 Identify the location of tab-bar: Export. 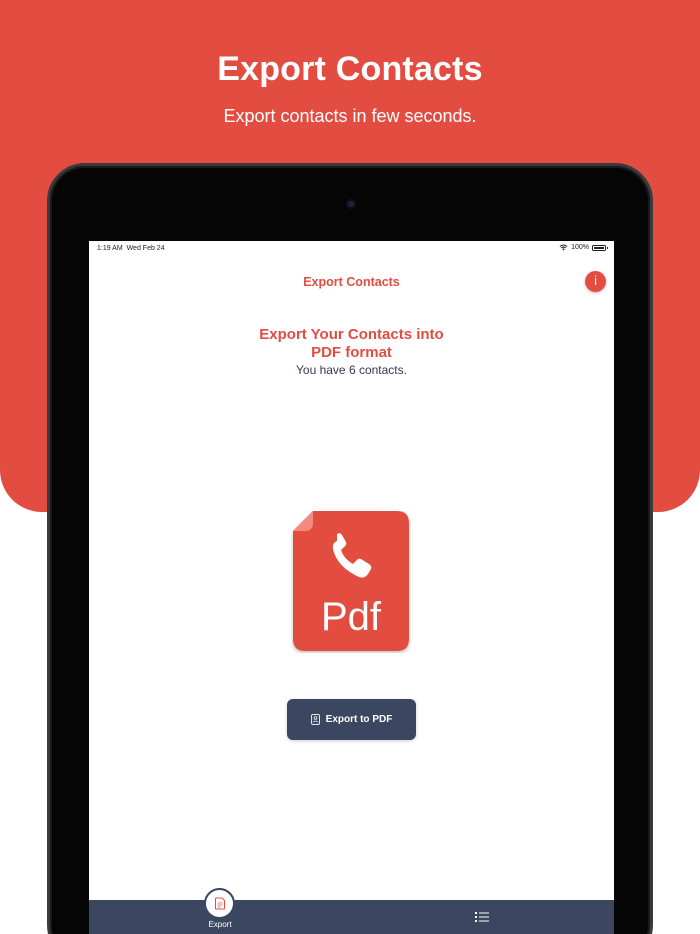
(351, 911).